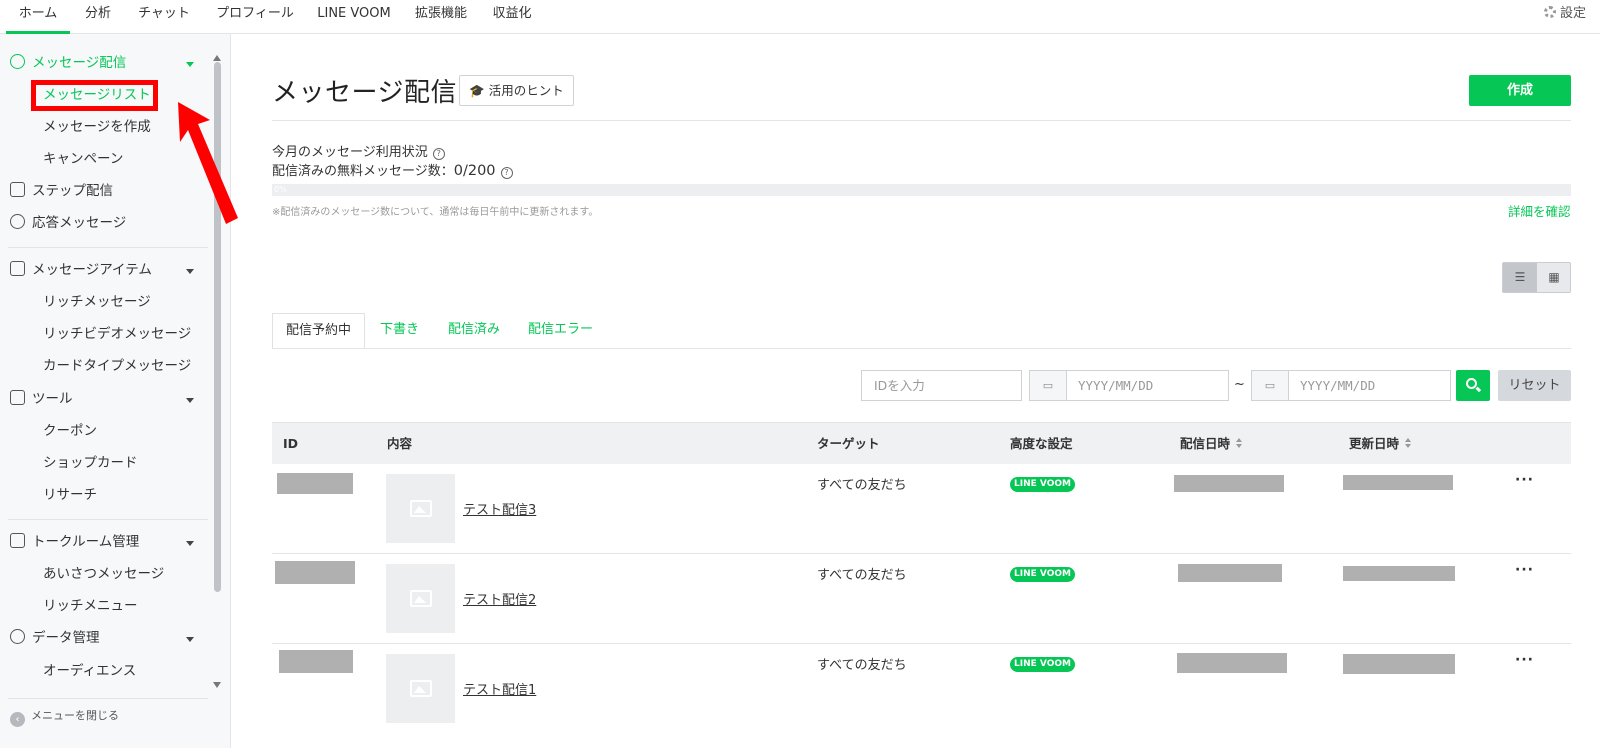  I want to click on list-view-icon: ☰, so click(1520, 277).